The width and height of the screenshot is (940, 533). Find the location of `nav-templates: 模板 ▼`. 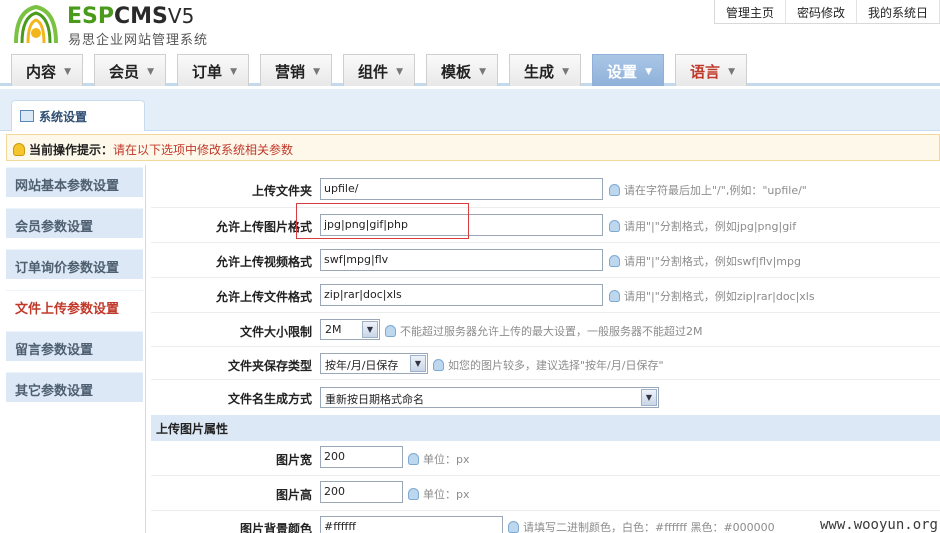

nav-templates: 模板 ▼ is located at coordinates (462, 70).